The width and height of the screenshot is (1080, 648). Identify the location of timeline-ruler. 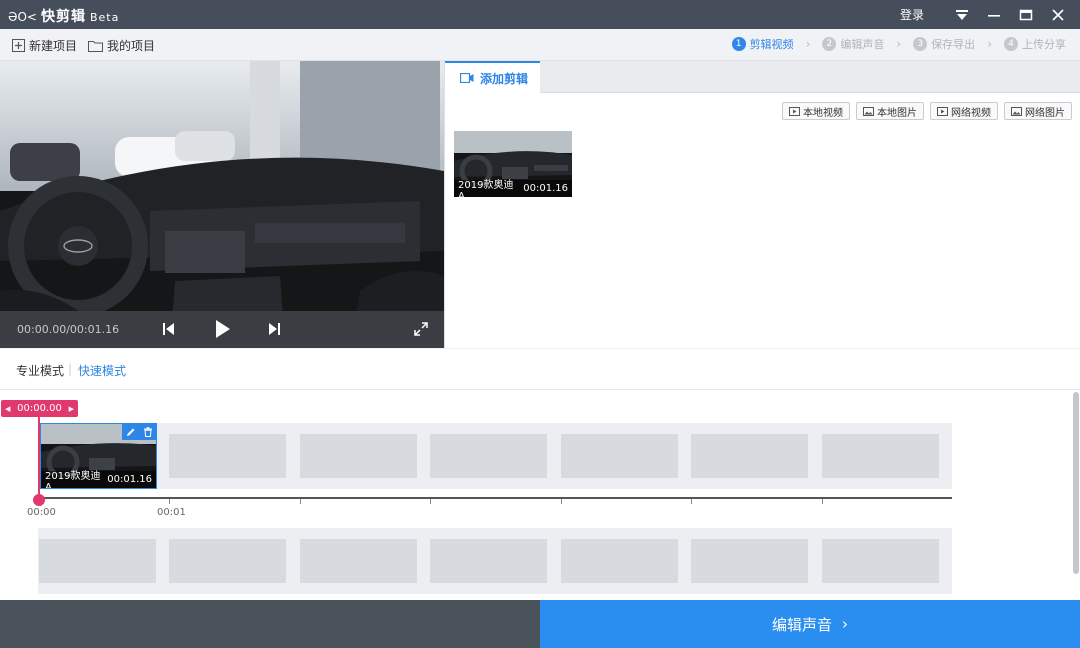
(495, 498).